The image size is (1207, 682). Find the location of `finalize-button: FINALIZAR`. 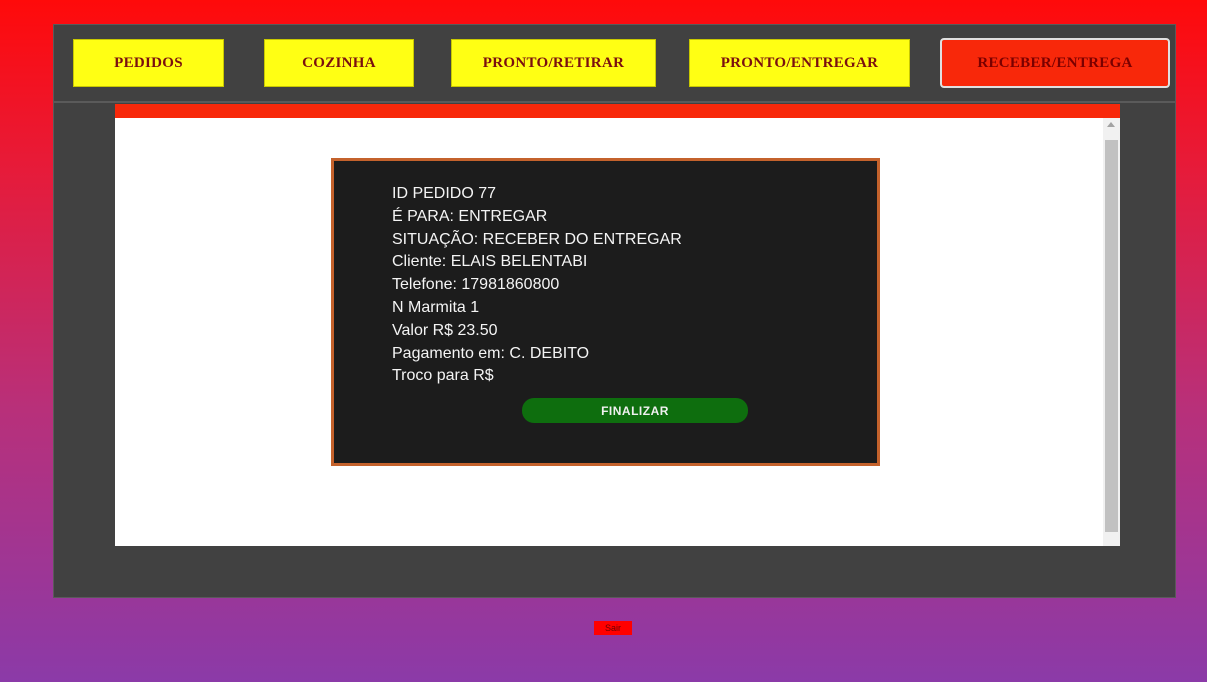

finalize-button: FINALIZAR is located at coordinates (635, 410).